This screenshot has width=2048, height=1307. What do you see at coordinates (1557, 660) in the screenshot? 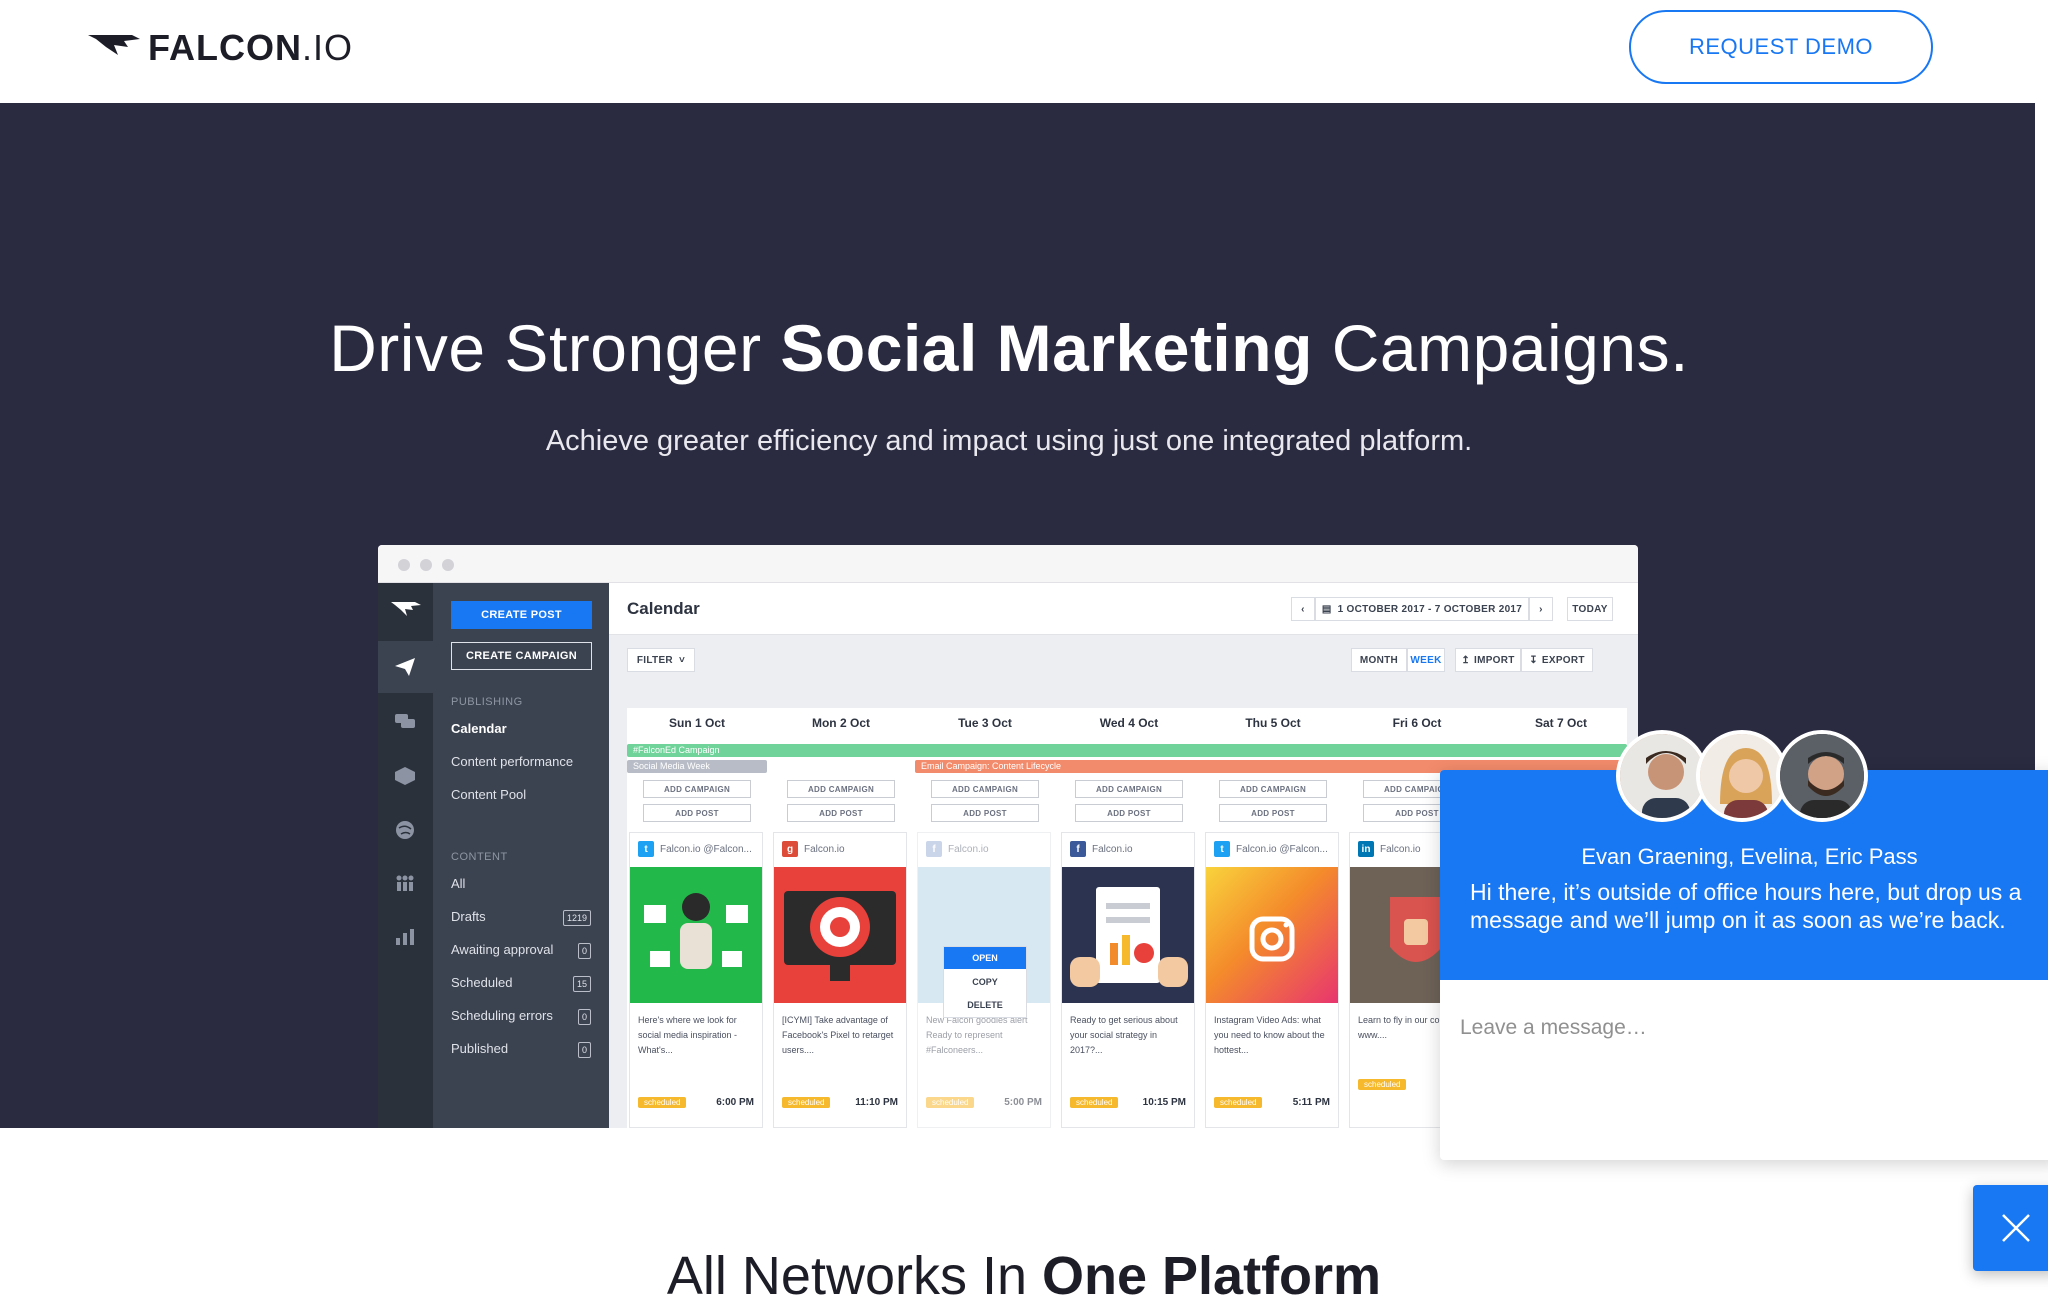
I see `export-button: ↧ EXPORT` at bounding box center [1557, 660].